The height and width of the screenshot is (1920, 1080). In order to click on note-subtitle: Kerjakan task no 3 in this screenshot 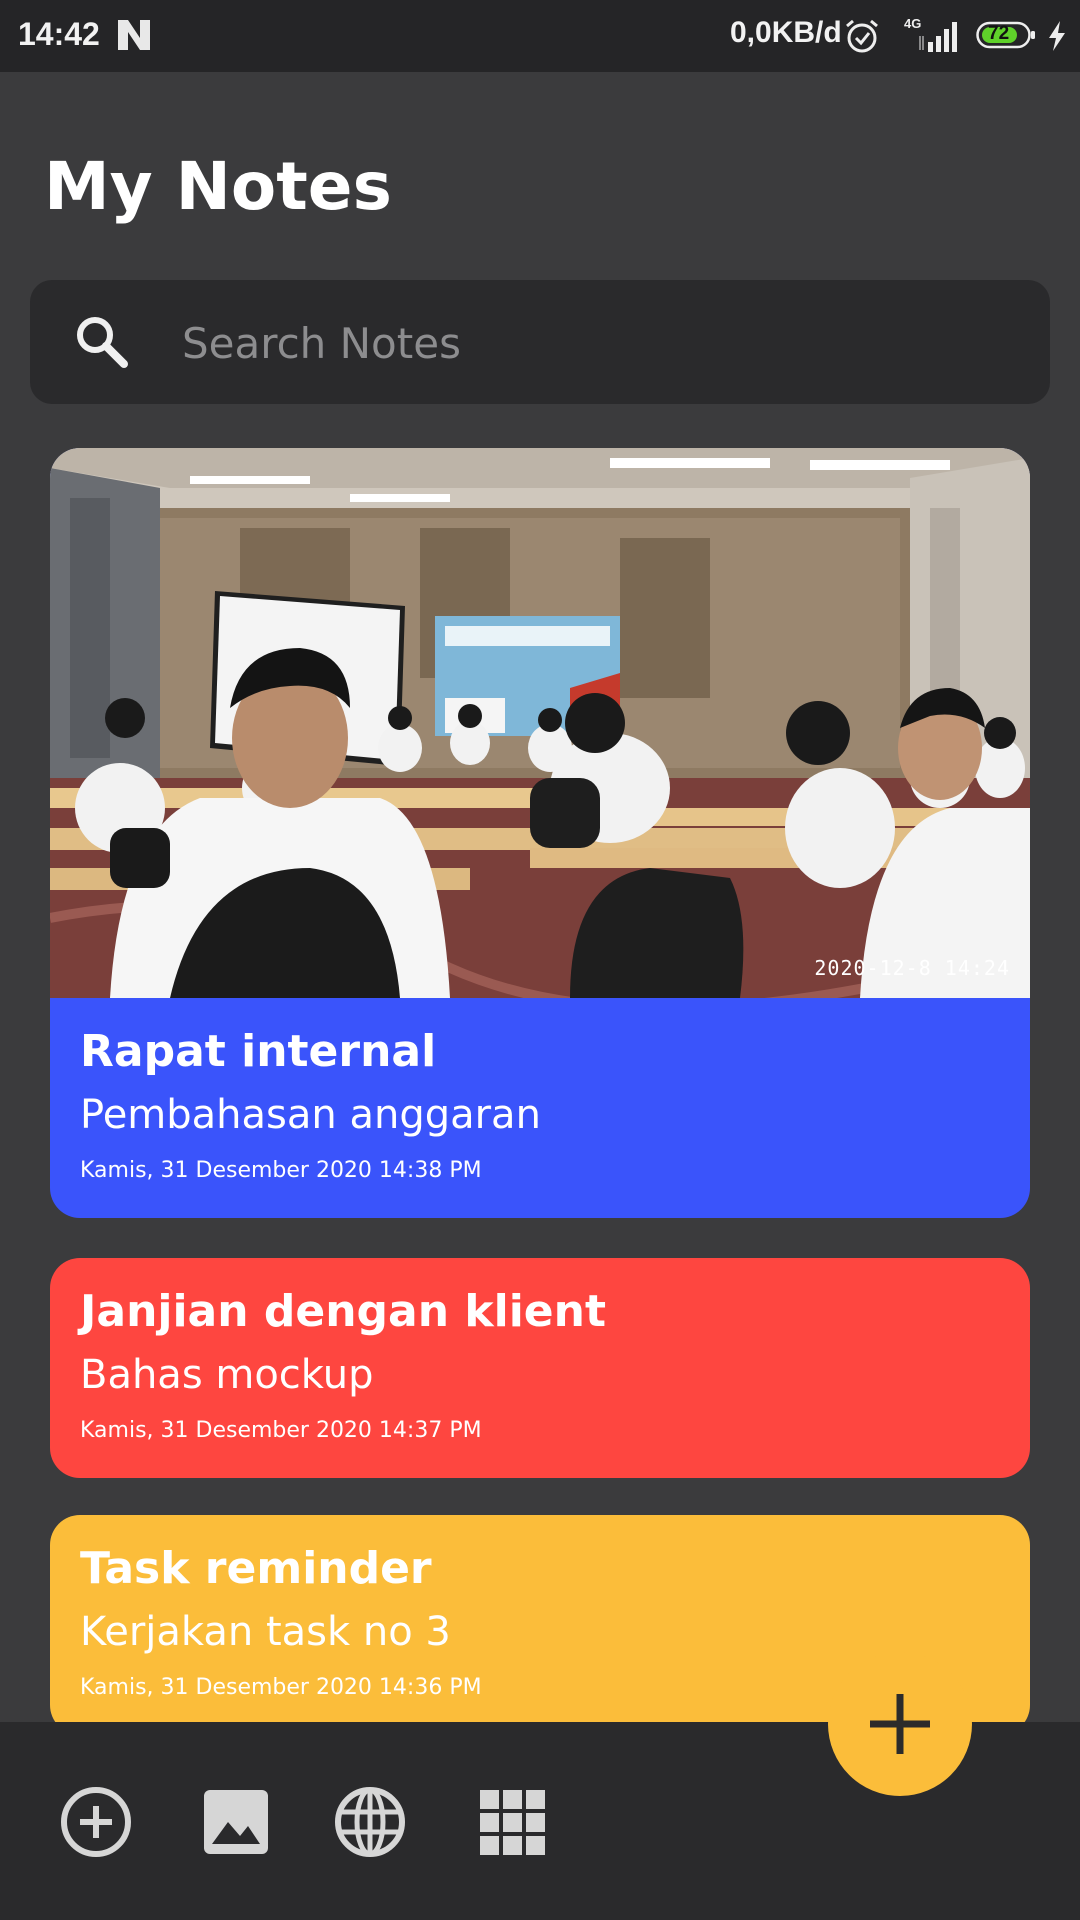, I will do `click(265, 1632)`.